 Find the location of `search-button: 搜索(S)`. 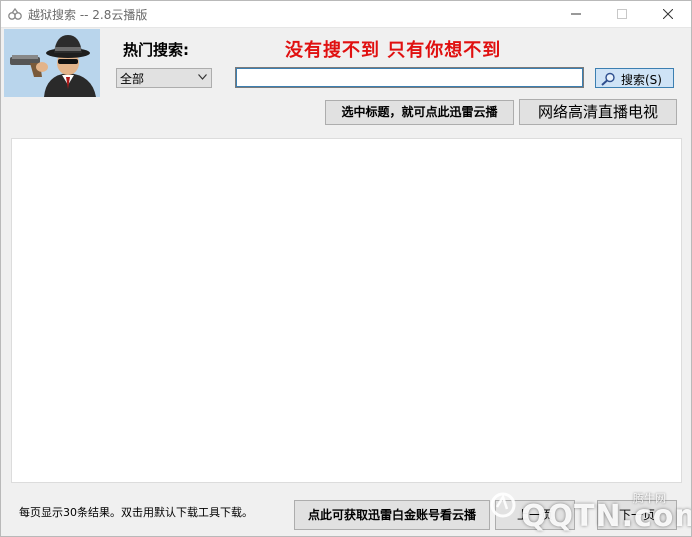

search-button: 搜索(S) is located at coordinates (634, 78).